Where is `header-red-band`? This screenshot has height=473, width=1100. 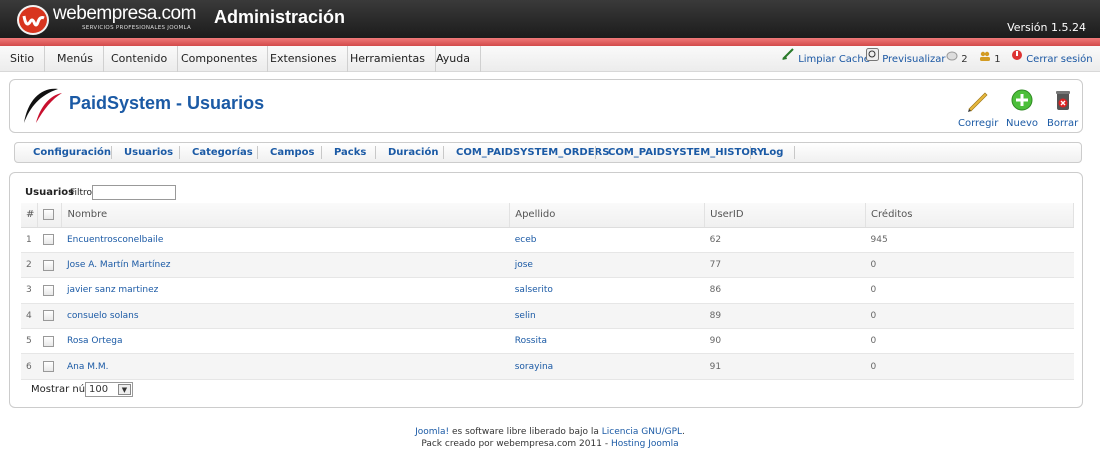 header-red-band is located at coordinates (550, 42).